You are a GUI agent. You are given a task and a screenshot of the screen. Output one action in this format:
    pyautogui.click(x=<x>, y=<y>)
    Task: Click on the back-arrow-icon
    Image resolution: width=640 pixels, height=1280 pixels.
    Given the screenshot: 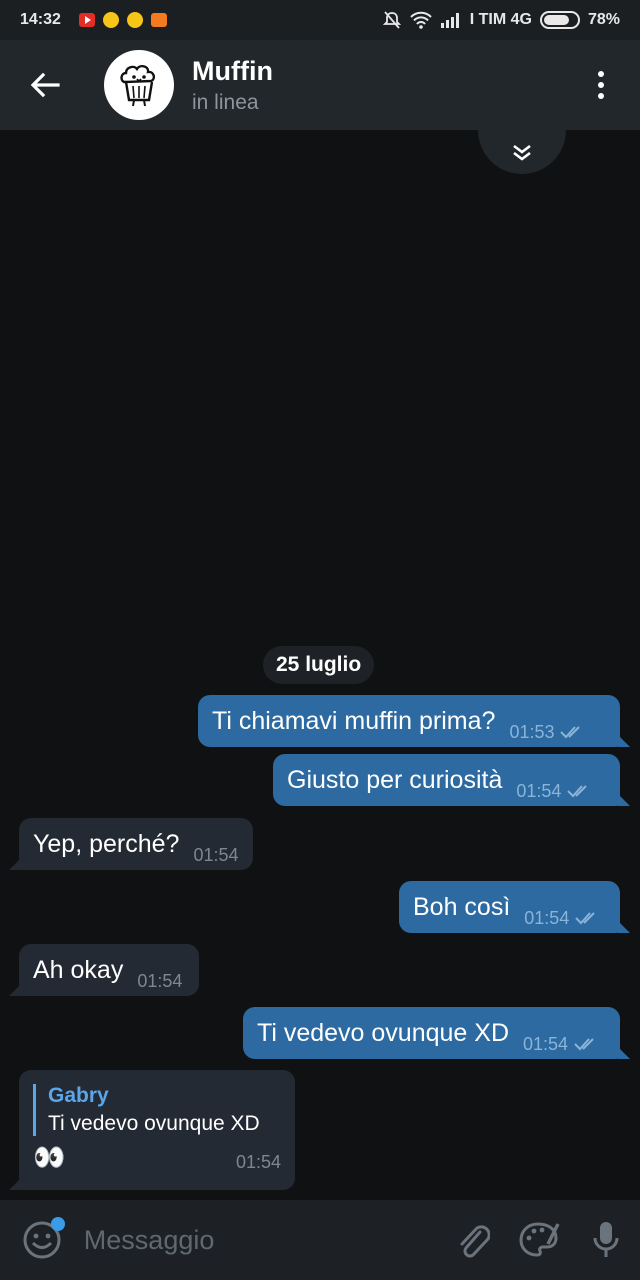 What is the action you would take?
    pyautogui.click(x=45, y=85)
    